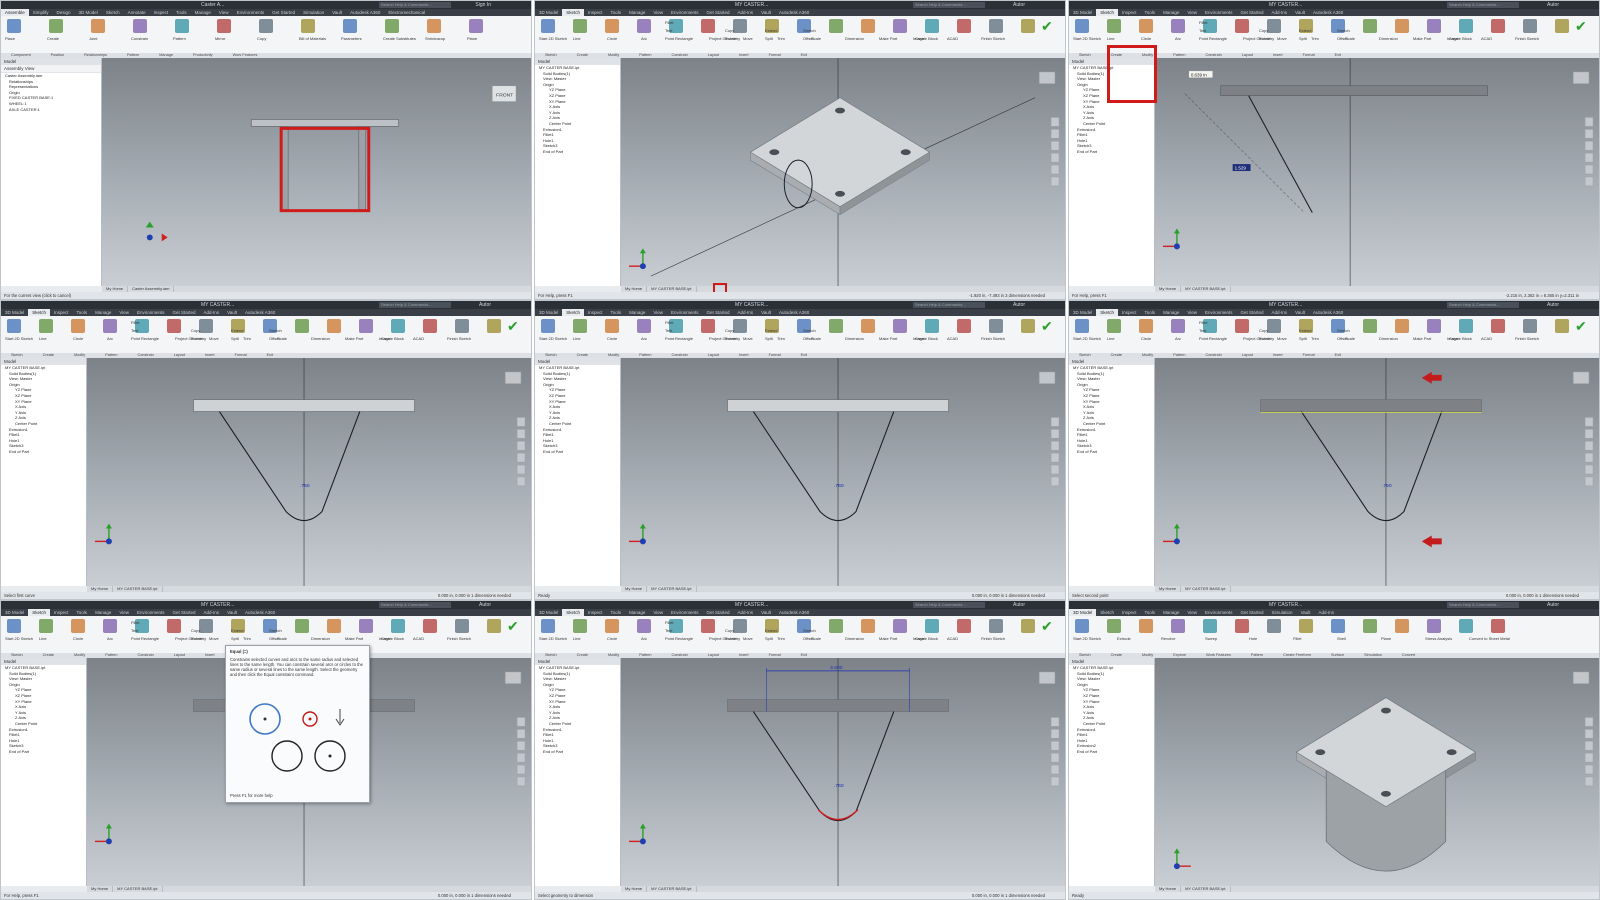  Describe the element at coordinates (406, 12) in the screenshot. I see `ribbon-tab: Electromechanical` at that location.